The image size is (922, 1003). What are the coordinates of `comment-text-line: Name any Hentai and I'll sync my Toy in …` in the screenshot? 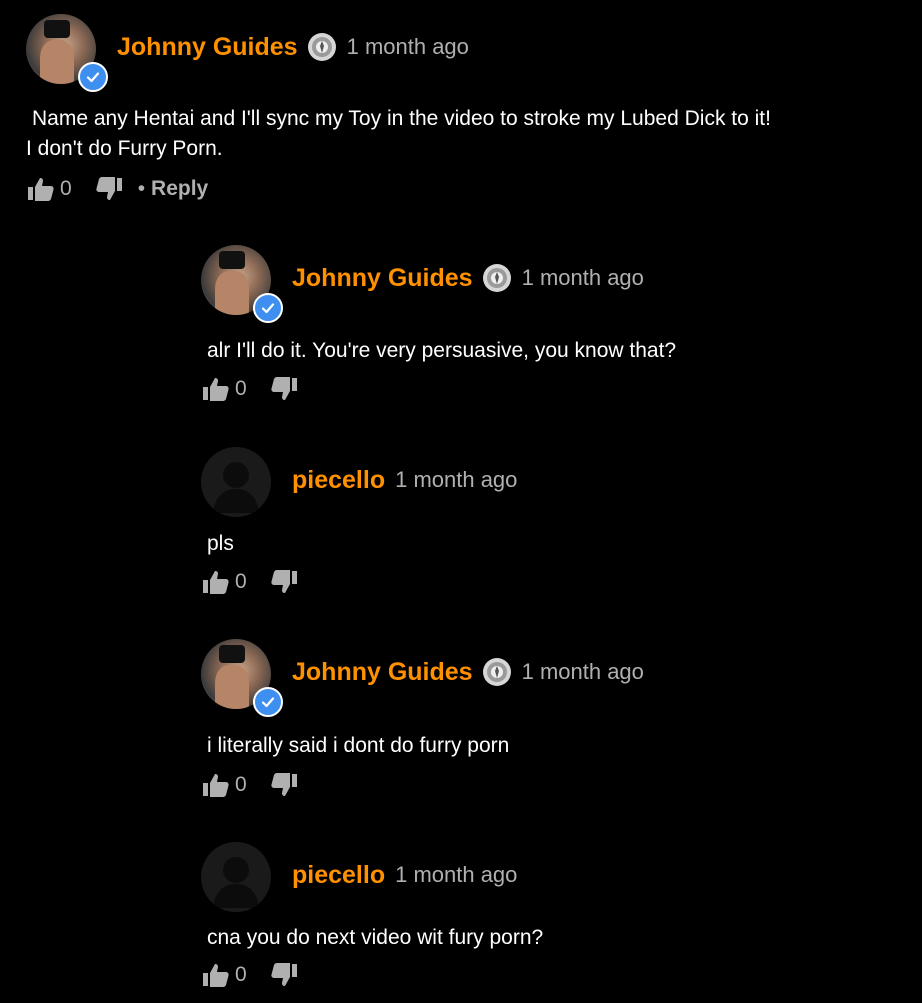 It's located at (401, 118).